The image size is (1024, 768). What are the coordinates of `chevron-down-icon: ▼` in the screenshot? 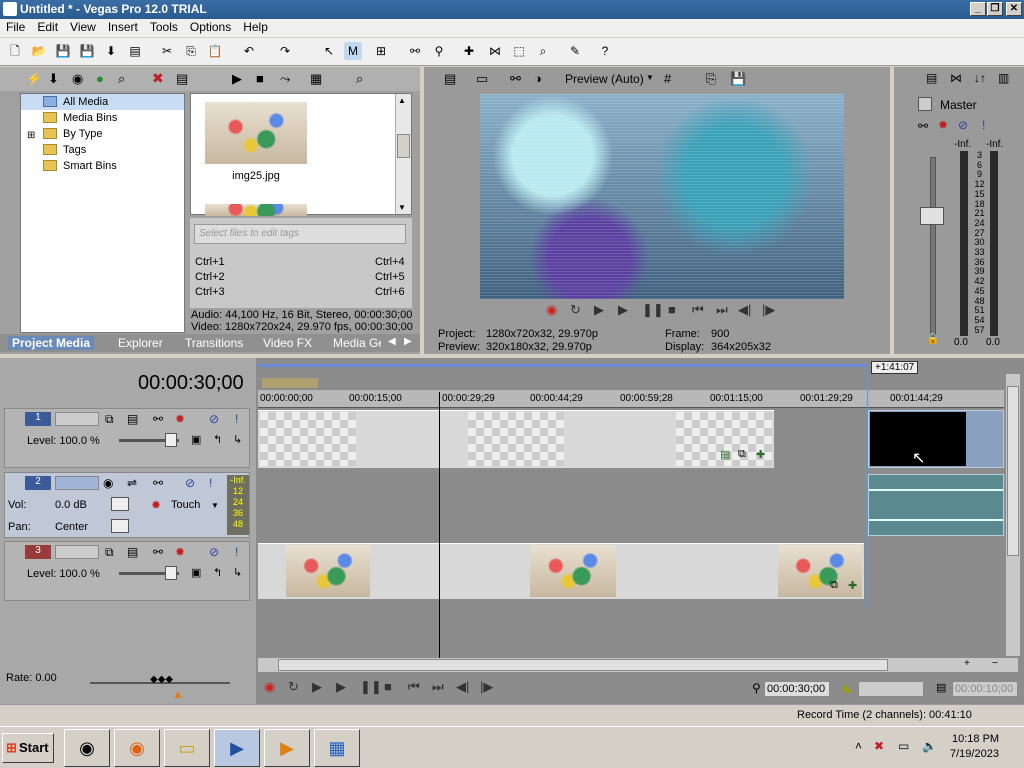 It's located at (215, 505).